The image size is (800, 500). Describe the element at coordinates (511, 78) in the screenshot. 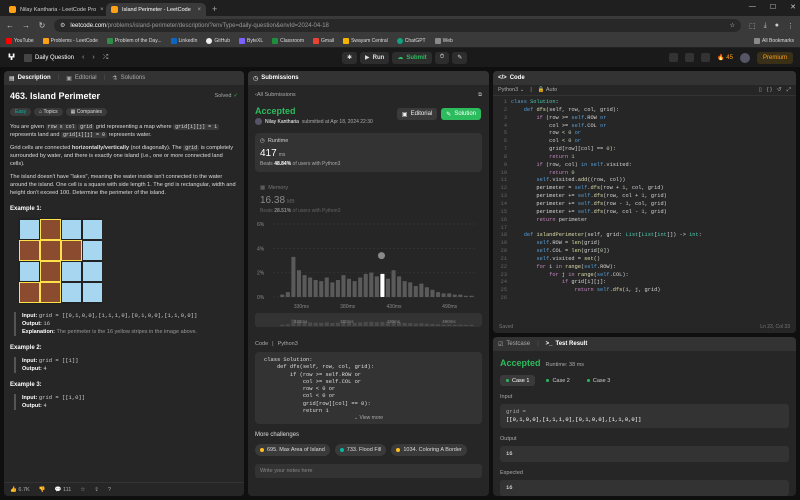

I see `tab-code: </> Code` at that location.